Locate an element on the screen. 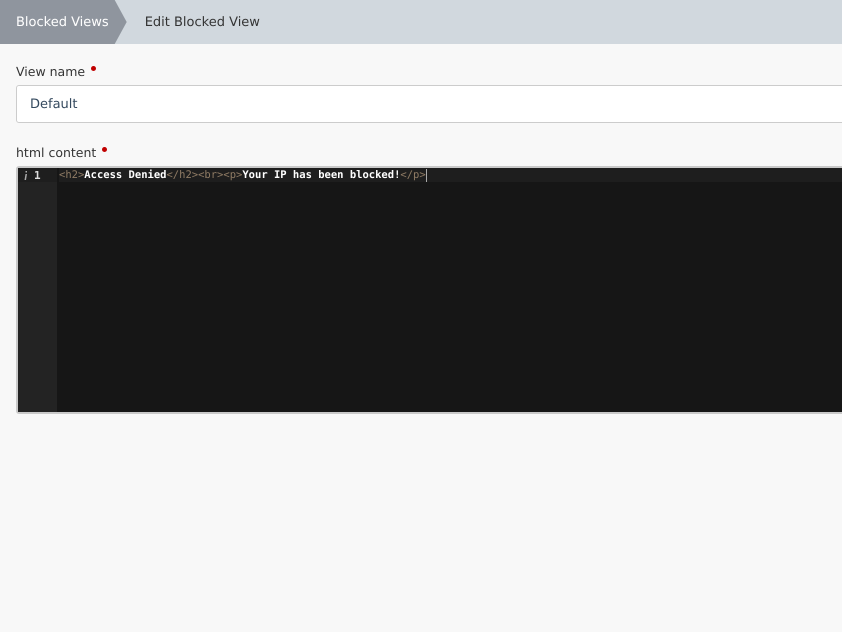  field-label: View name is located at coordinates (51, 71).